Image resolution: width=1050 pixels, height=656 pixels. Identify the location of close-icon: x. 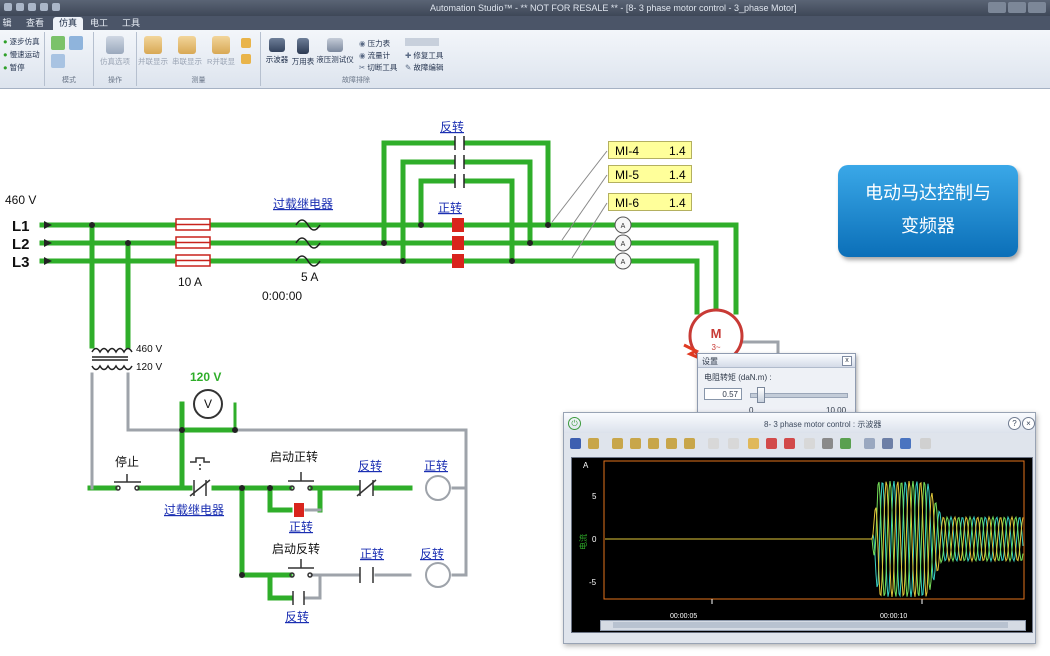
(847, 361).